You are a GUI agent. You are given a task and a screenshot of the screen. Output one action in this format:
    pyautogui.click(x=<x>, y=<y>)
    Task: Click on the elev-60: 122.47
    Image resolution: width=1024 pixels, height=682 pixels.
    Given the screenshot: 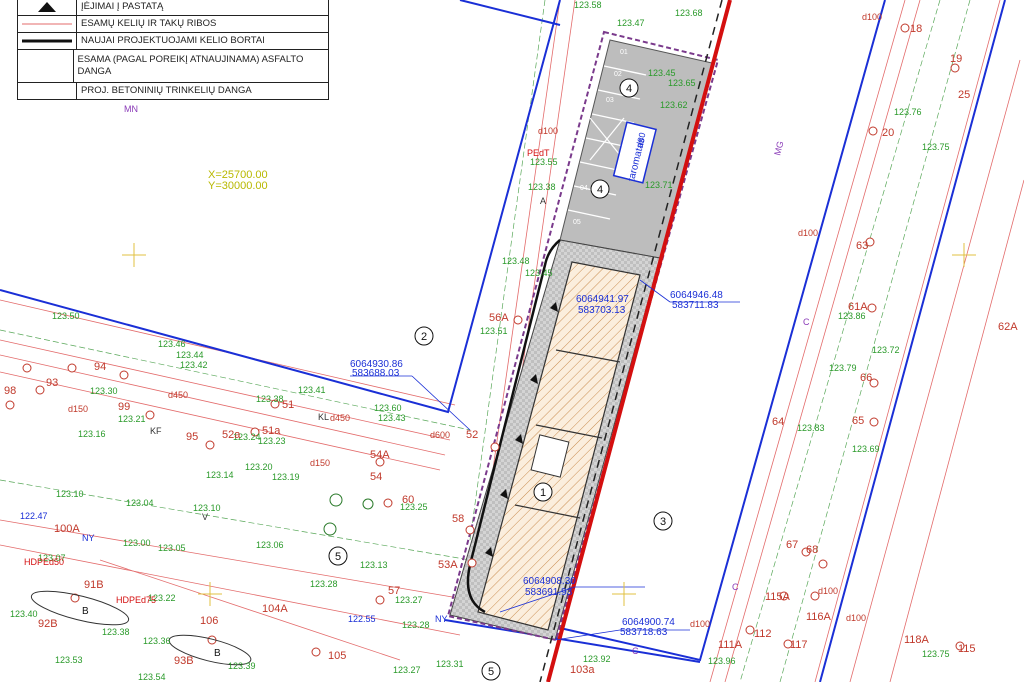 What is the action you would take?
    pyautogui.click(x=34, y=516)
    